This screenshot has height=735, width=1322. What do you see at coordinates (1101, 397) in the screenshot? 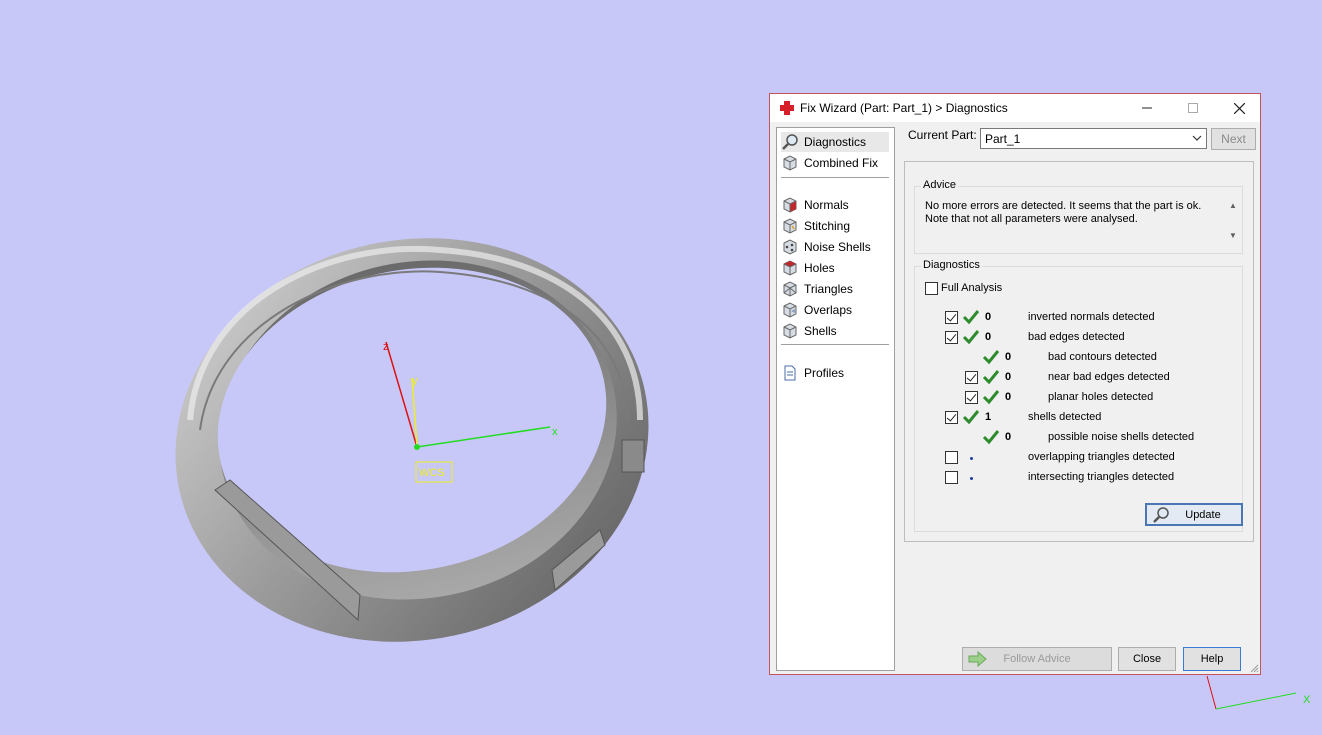
I see `row-text: planar holes detected` at bounding box center [1101, 397].